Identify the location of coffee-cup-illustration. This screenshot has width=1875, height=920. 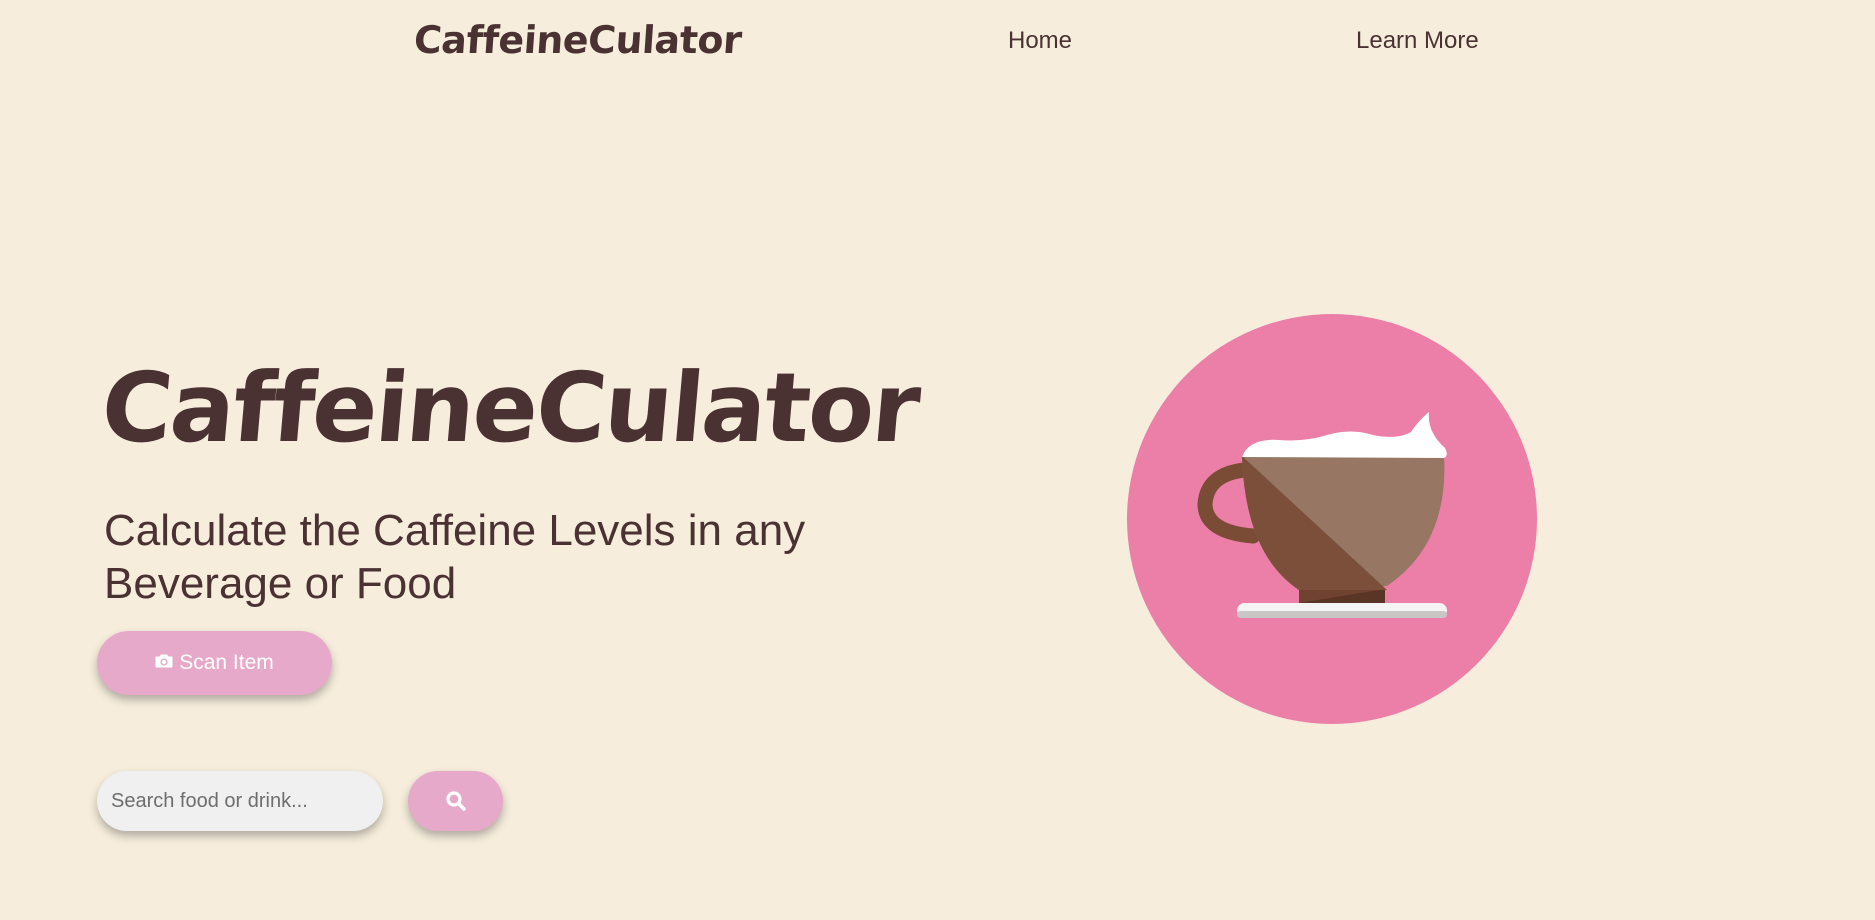
(1332, 519).